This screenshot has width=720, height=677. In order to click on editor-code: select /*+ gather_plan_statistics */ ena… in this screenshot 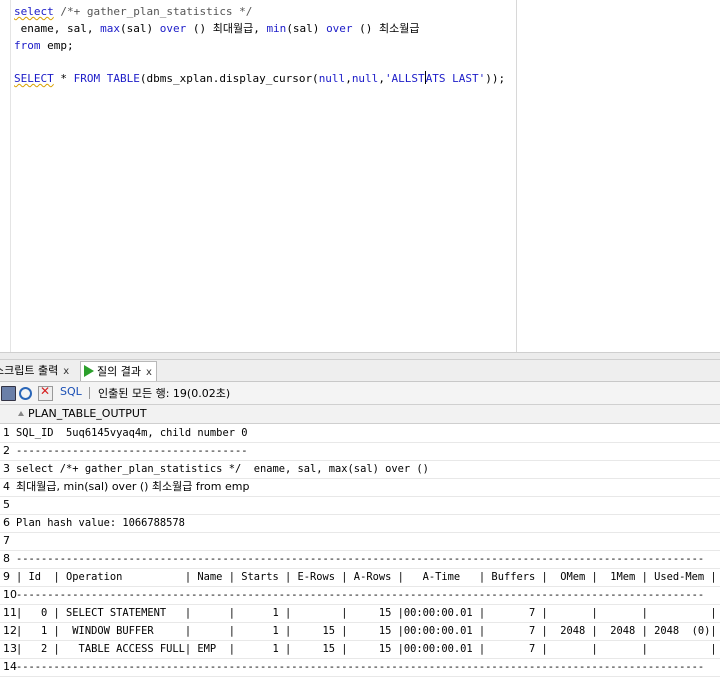, I will do `click(259, 45)`.